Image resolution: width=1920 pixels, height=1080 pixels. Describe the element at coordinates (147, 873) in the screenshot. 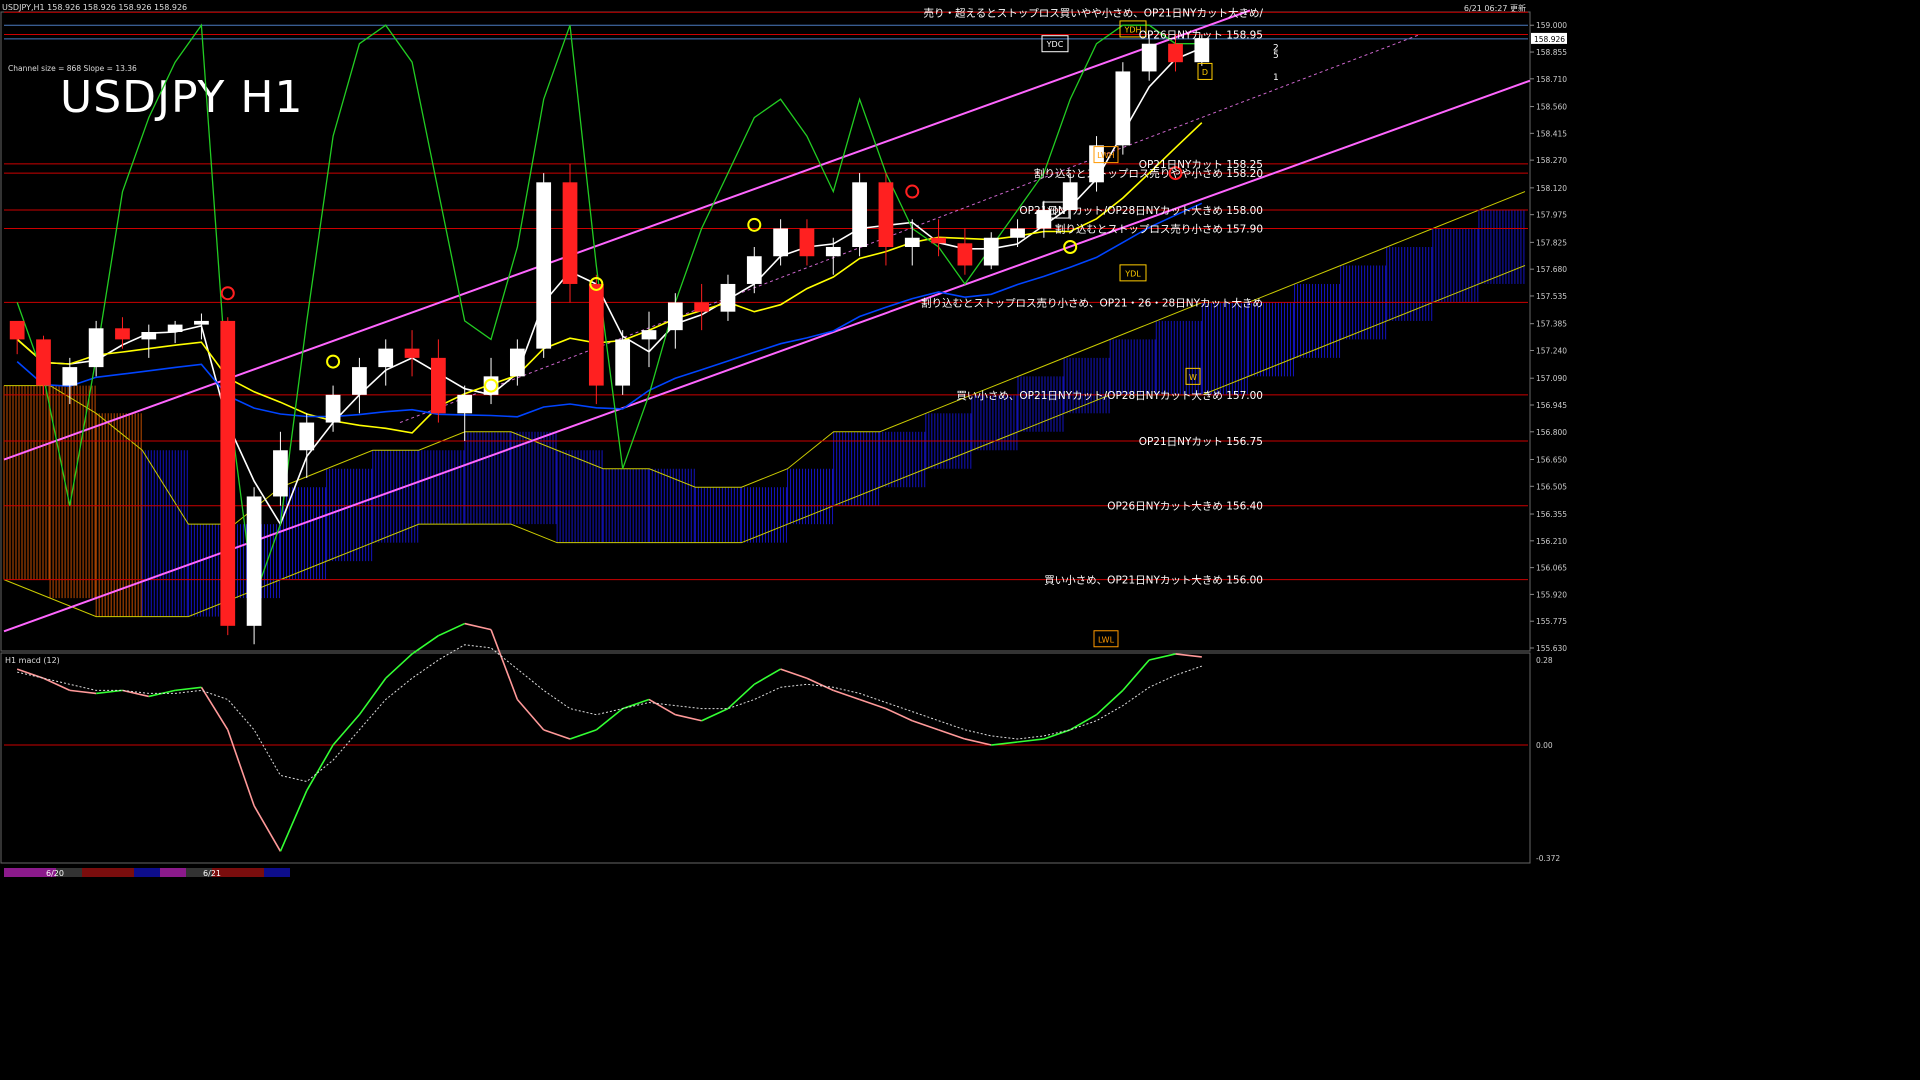

I see `time-bar: 6/20 6/21` at that location.